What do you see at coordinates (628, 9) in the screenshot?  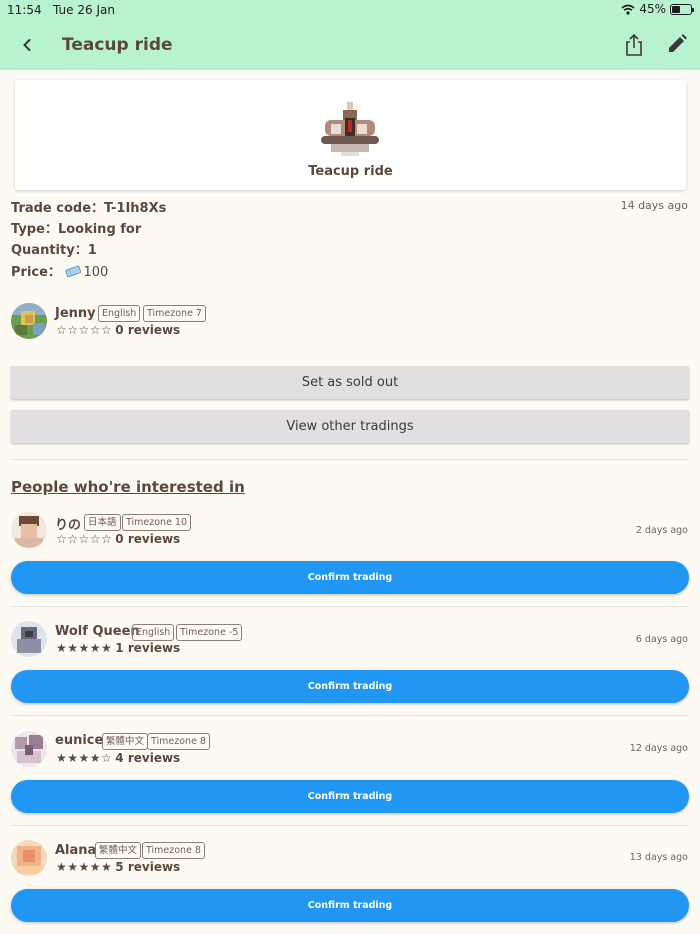 I see `wifi-icon` at bounding box center [628, 9].